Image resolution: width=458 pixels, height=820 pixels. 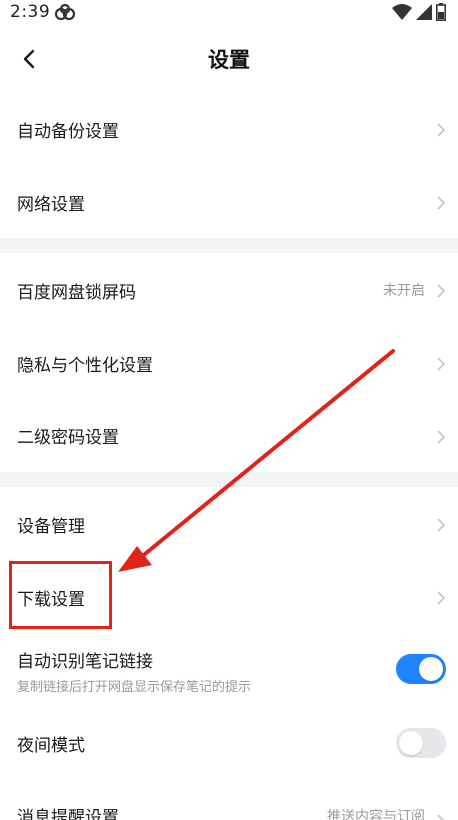 I want to click on auto-detect-note-link-toggle, so click(x=421, y=669).